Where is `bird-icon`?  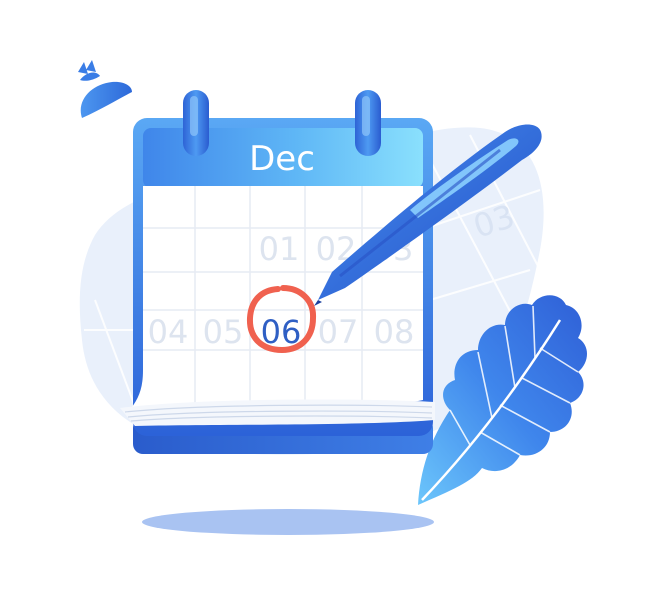
bird-icon is located at coordinates (105, 89).